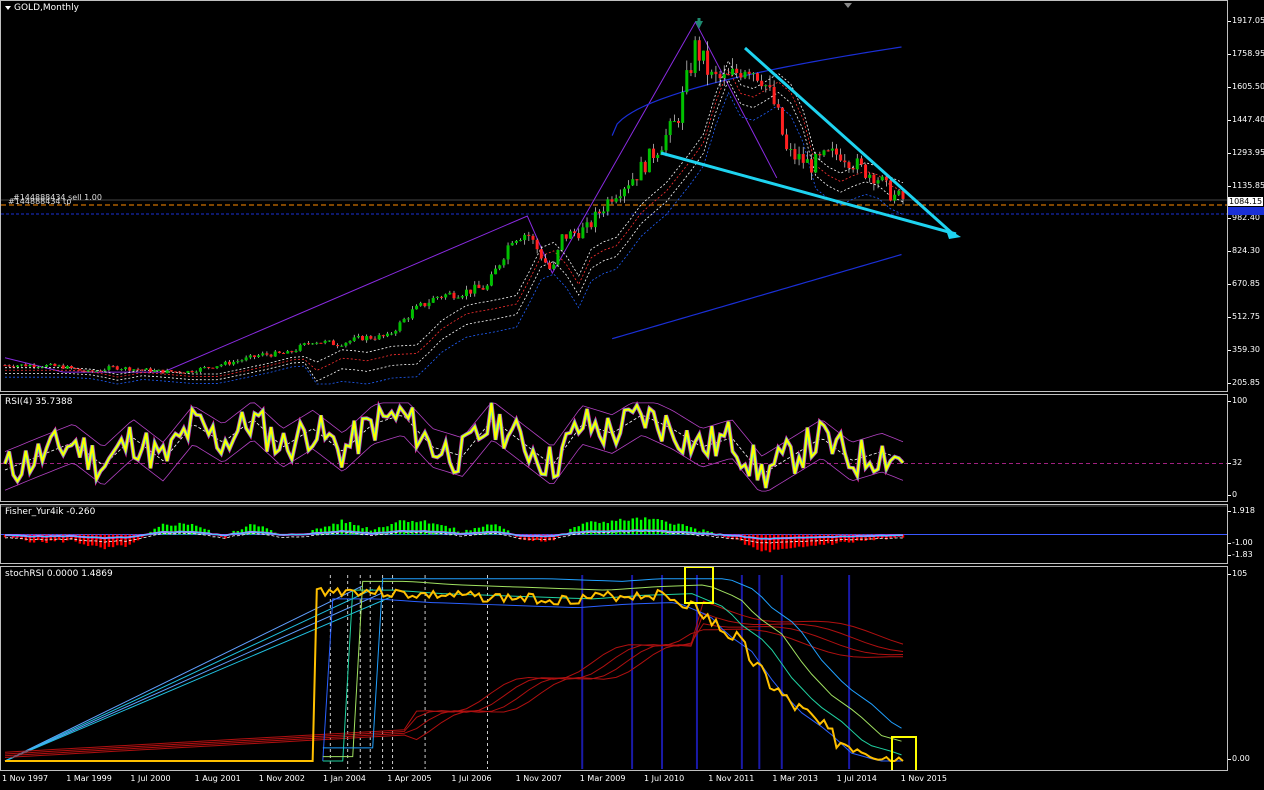 This screenshot has height=790, width=1264. Describe the element at coordinates (1244, 317) in the screenshot. I see `y-tick-label: 512.75` at that location.